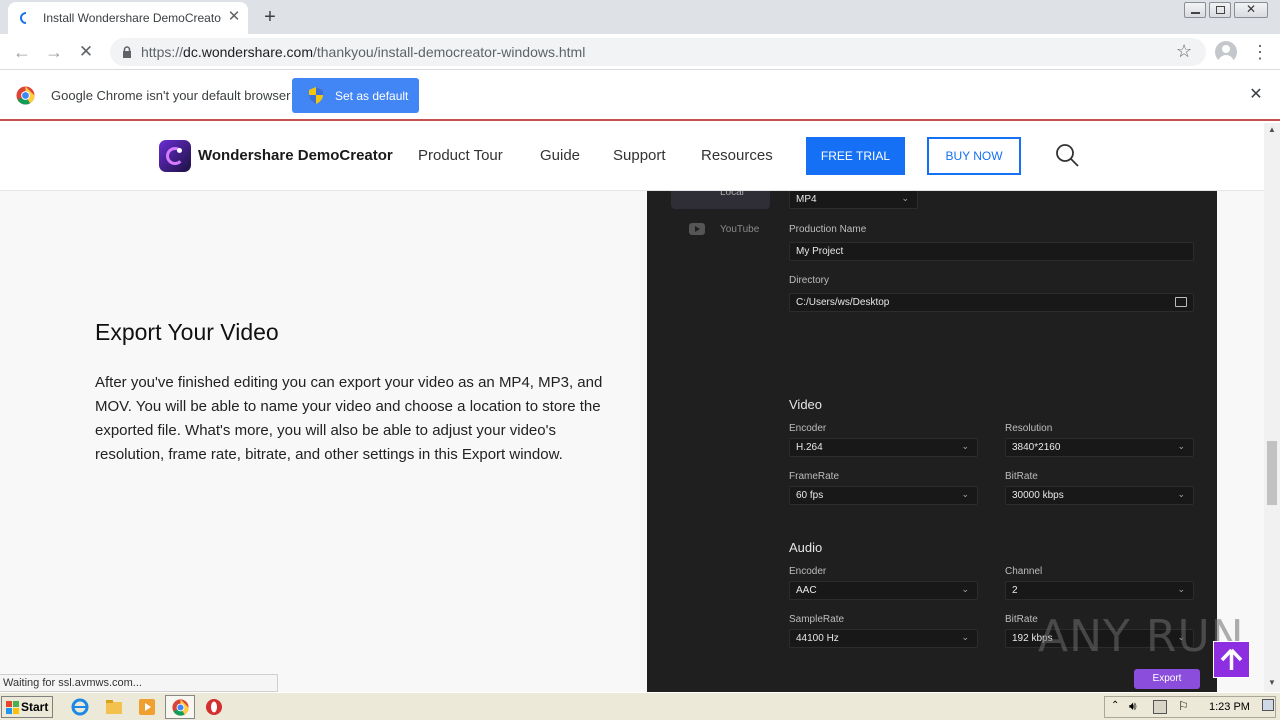 This screenshot has height=720, width=1280. I want to click on video-heading: Video, so click(806, 404).